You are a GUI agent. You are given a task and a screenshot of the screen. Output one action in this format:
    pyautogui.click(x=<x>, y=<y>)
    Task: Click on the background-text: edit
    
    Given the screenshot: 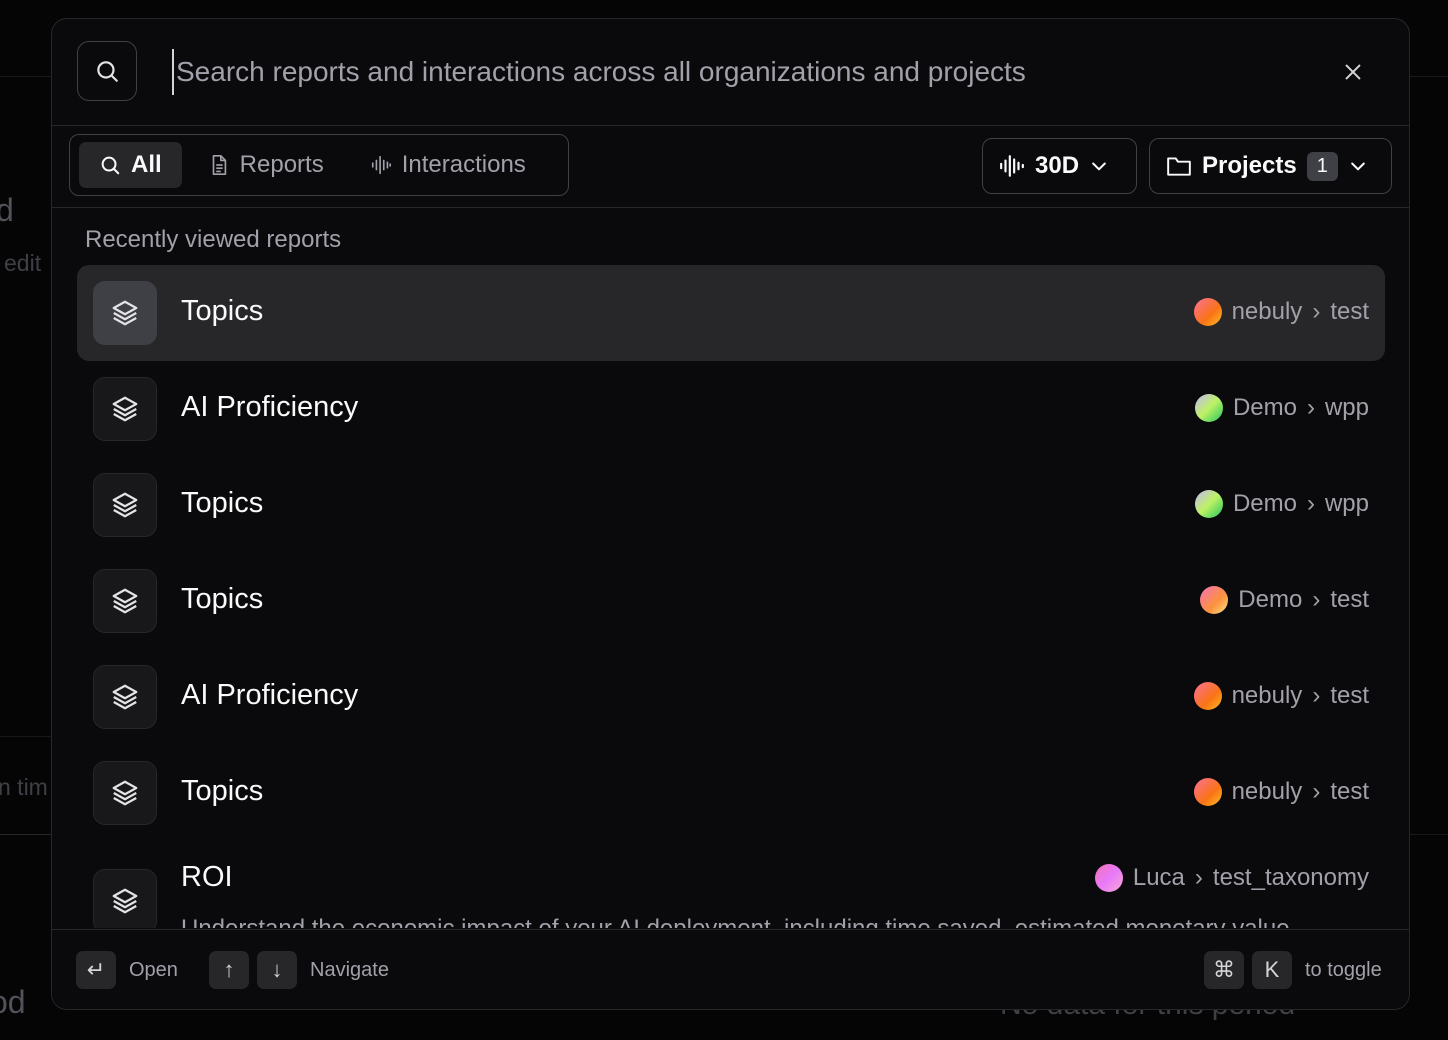 What is the action you would take?
    pyautogui.click(x=23, y=263)
    